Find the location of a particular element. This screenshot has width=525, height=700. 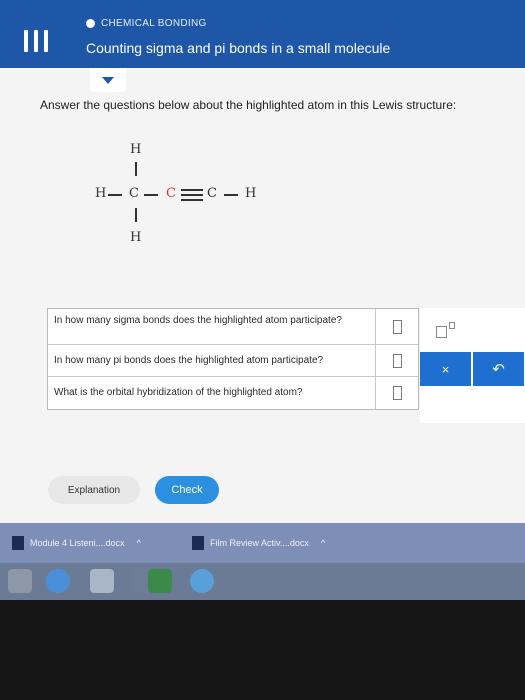

atom-h-top: H is located at coordinates (136, 149).